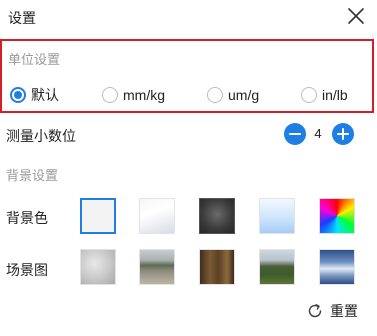 This screenshot has width=377, height=336. I want to click on unit-radio-label: um/g, so click(244, 95).